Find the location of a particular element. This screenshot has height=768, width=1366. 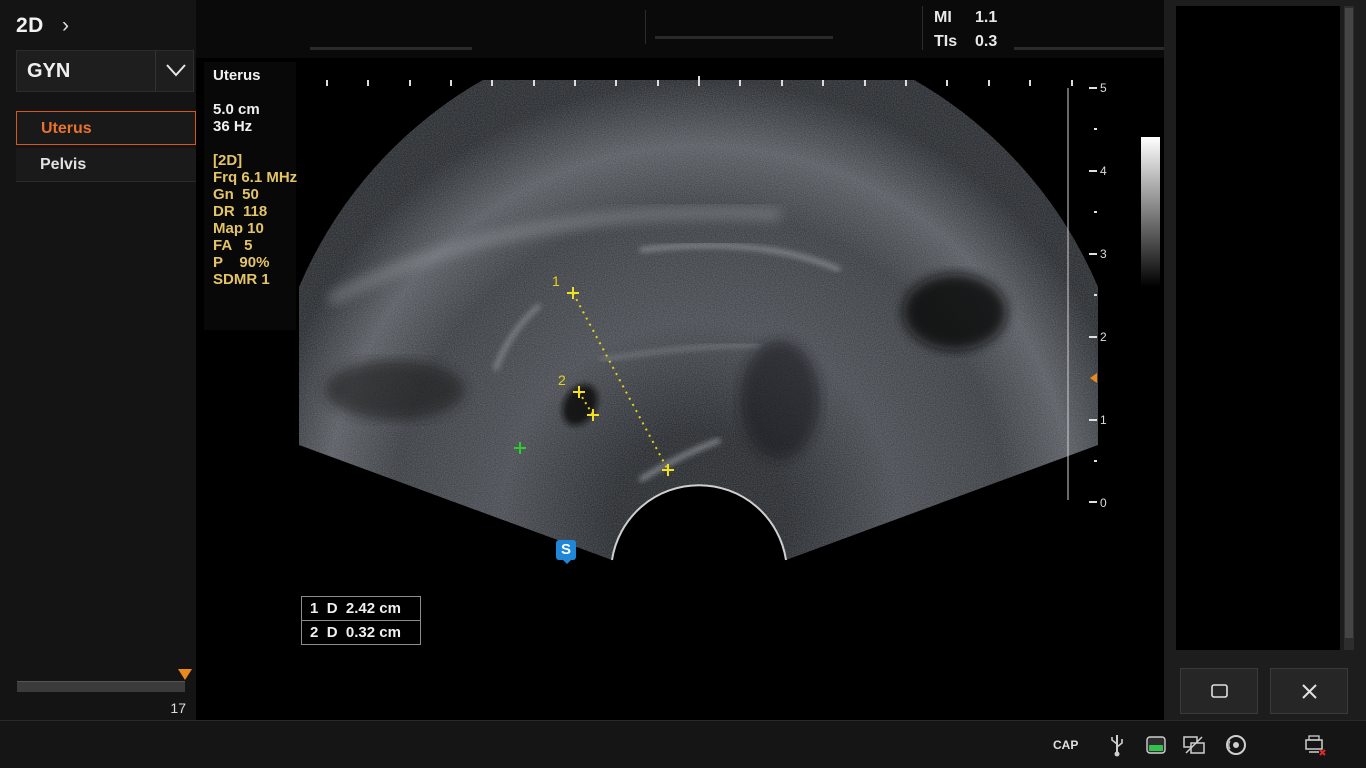

depth-label-2: 2 is located at coordinates (1103, 337).